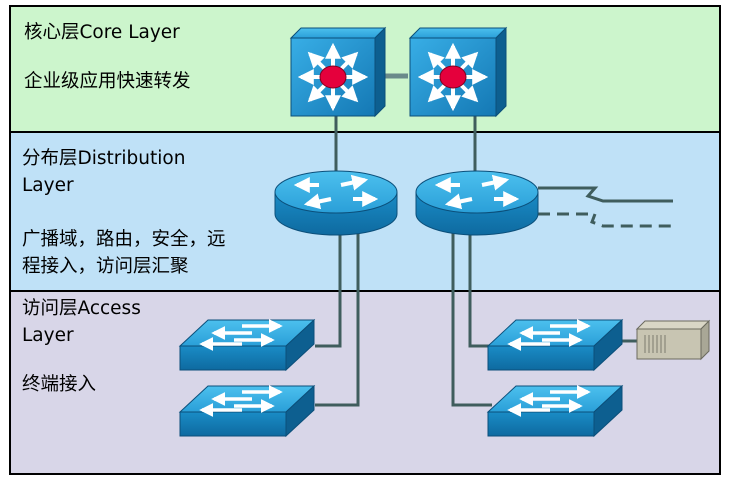 The height and width of the screenshot is (481, 733). What do you see at coordinates (328, 289) in the screenshot?
I see `link-router1-access1` at bounding box center [328, 289].